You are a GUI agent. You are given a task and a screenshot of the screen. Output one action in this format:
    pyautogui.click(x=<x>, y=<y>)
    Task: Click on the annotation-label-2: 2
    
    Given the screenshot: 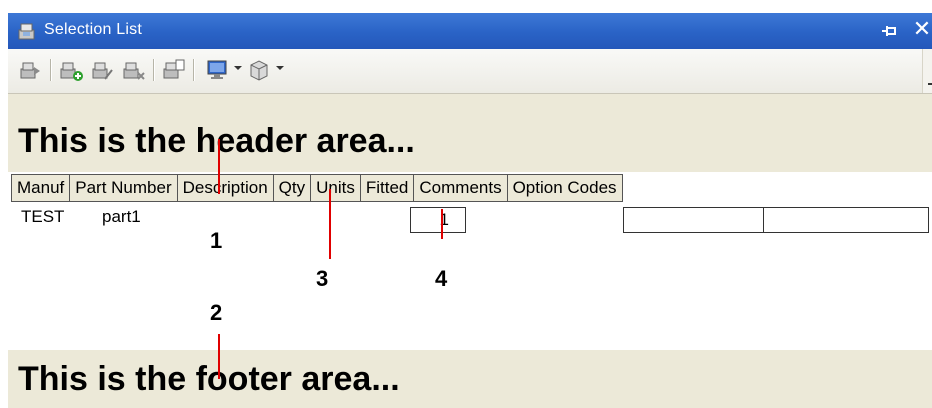 What is the action you would take?
    pyautogui.click(x=216, y=312)
    